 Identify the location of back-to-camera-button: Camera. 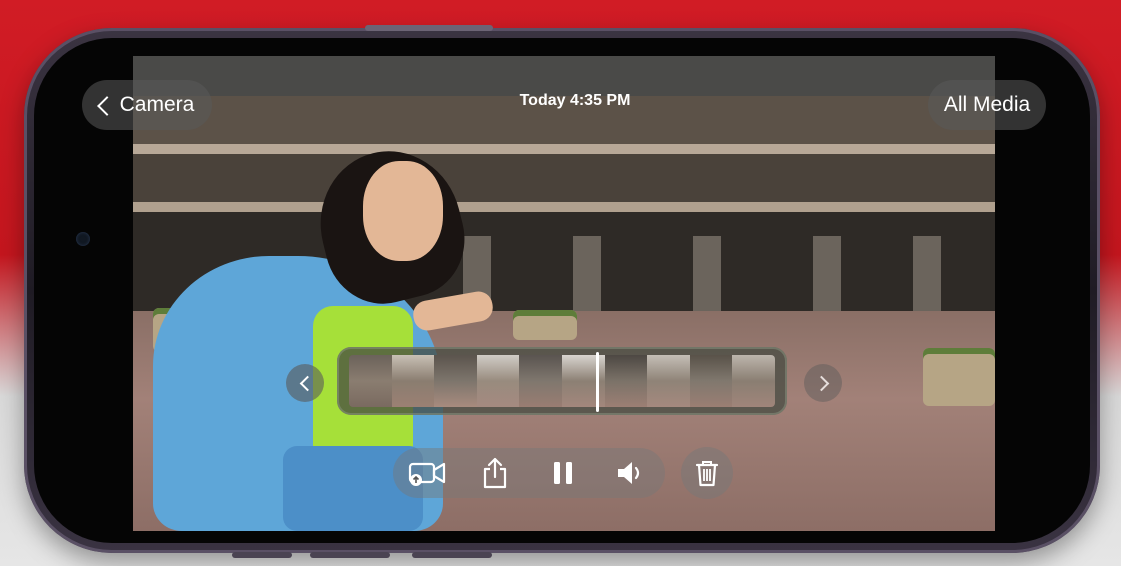
(147, 105).